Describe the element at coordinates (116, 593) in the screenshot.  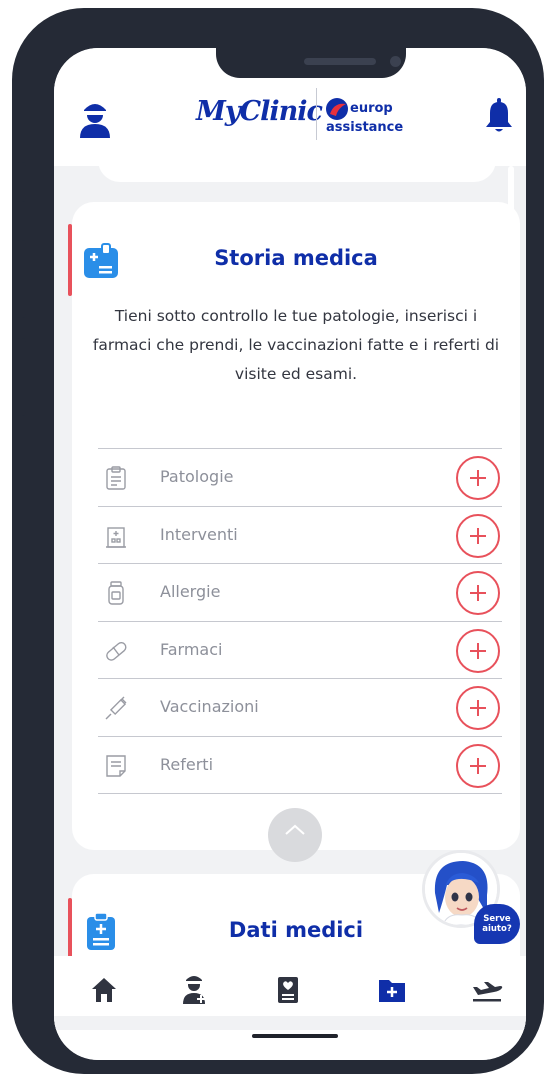
I see `medicine-jar-icon` at that location.